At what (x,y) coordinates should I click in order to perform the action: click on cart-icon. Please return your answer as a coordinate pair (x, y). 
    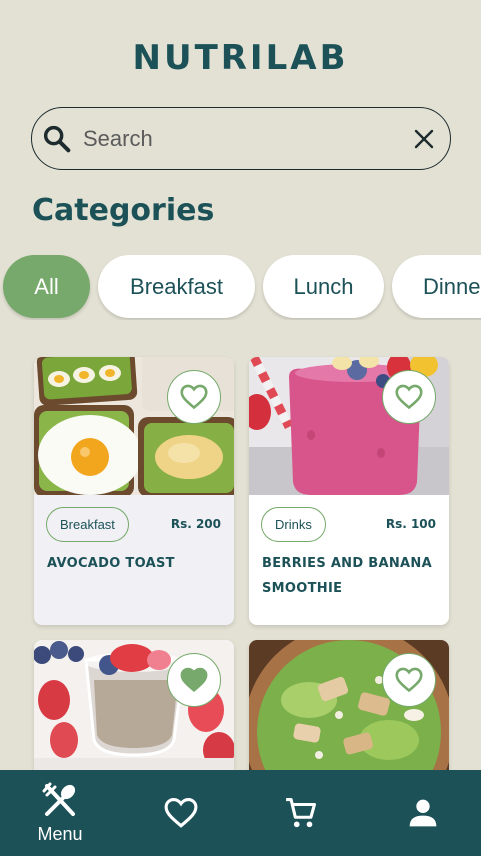
    Looking at the image, I should click on (301, 812).